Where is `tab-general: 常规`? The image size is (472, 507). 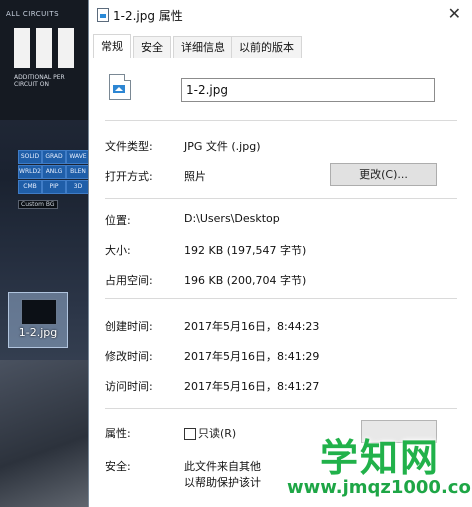 tab-general: 常规 is located at coordinates (112, 46).